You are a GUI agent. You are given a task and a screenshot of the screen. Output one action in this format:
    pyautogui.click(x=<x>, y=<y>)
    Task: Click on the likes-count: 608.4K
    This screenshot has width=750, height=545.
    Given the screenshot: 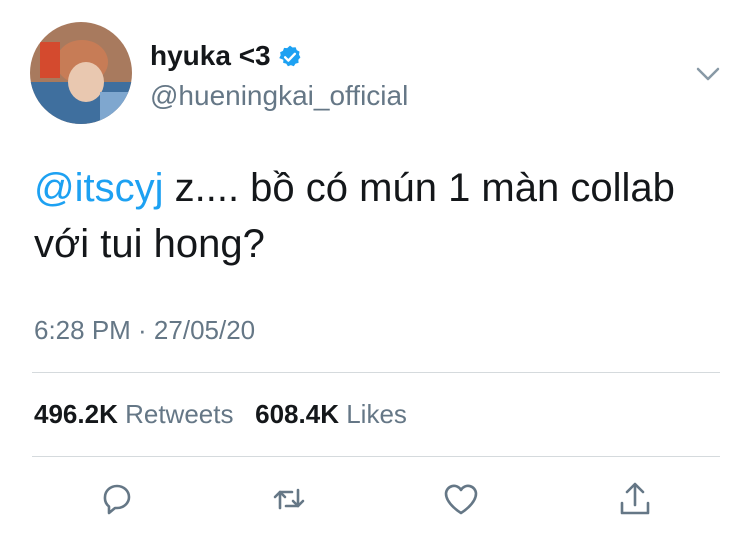 What is the action you would take?
    pyautogui.click(x=297, y=414)
    